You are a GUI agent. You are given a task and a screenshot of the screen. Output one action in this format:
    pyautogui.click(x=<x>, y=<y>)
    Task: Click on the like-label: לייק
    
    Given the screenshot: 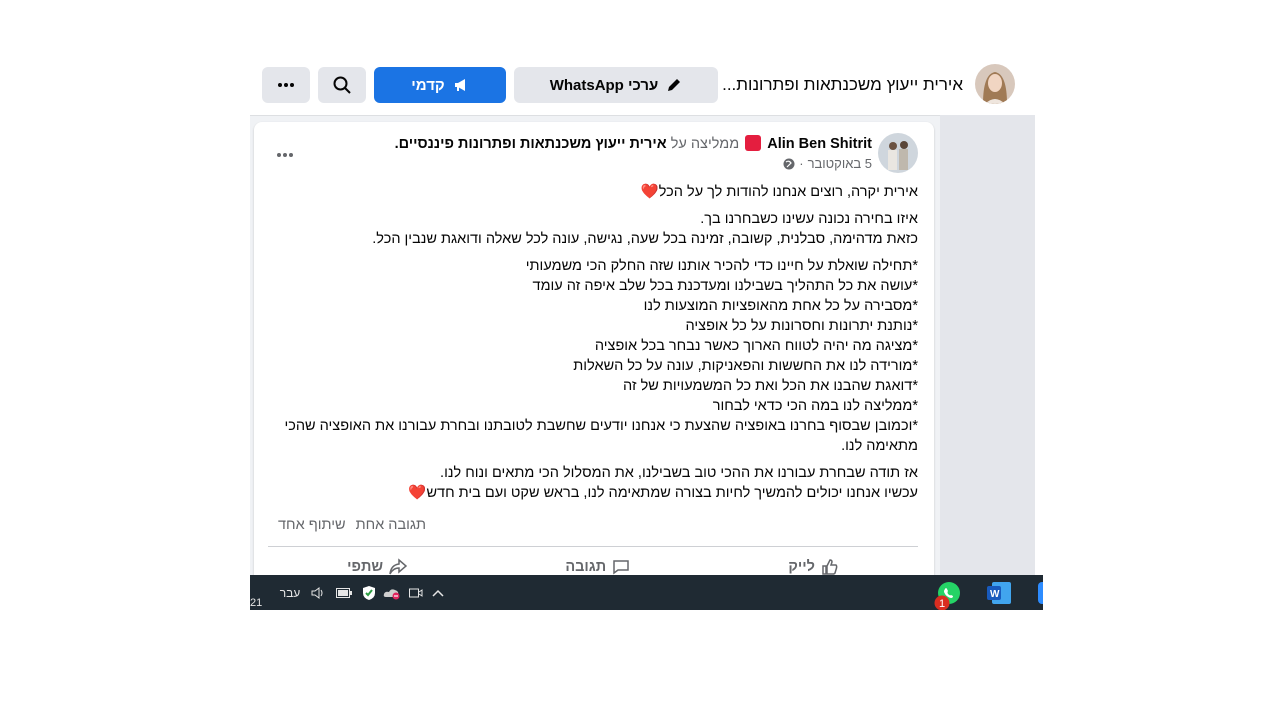 What is the action you would take?
    pyautogui.click(x=801, y=567)
    